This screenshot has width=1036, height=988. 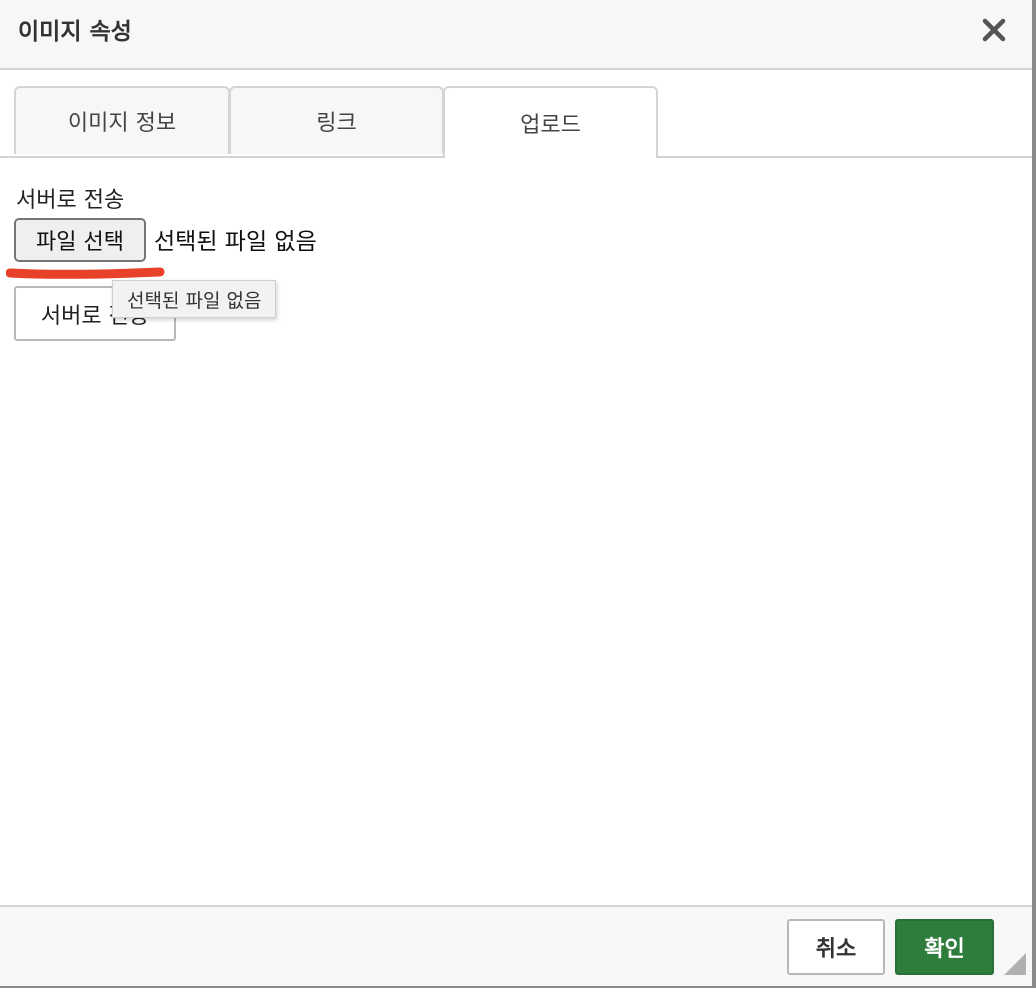 I want to click on tab-upload: 업로드, so click(x=550, y=122).